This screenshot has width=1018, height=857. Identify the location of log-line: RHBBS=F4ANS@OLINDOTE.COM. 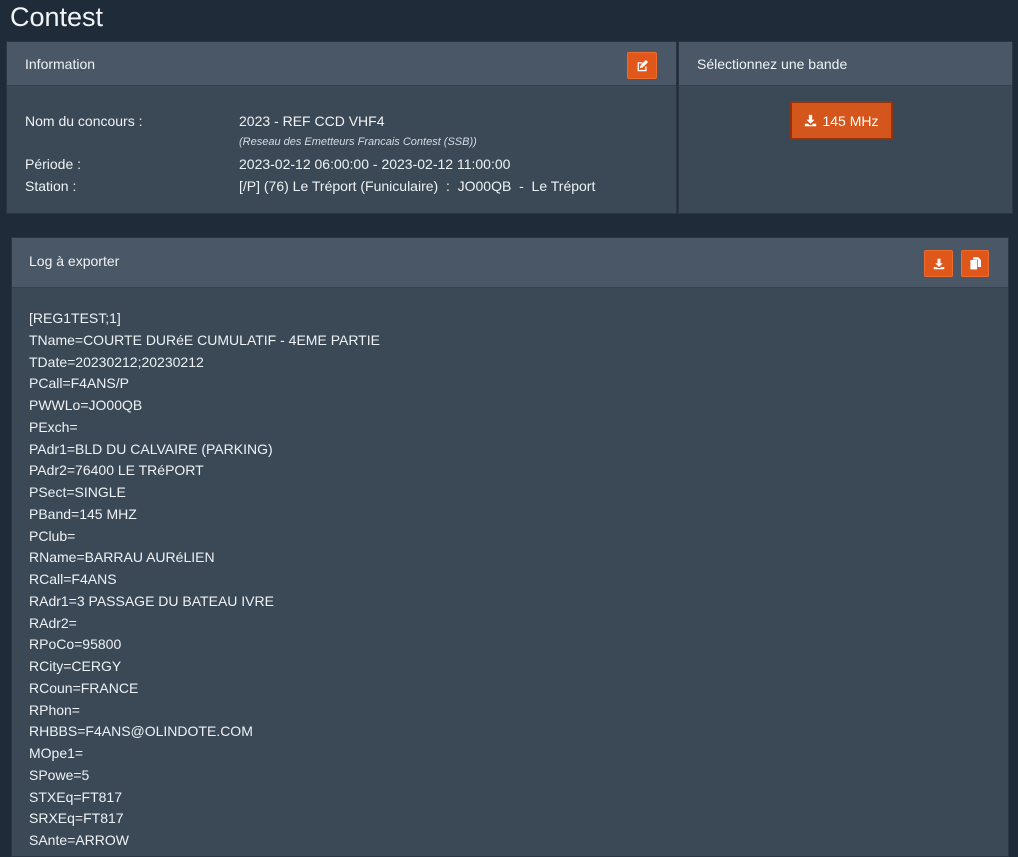
(141, 731).